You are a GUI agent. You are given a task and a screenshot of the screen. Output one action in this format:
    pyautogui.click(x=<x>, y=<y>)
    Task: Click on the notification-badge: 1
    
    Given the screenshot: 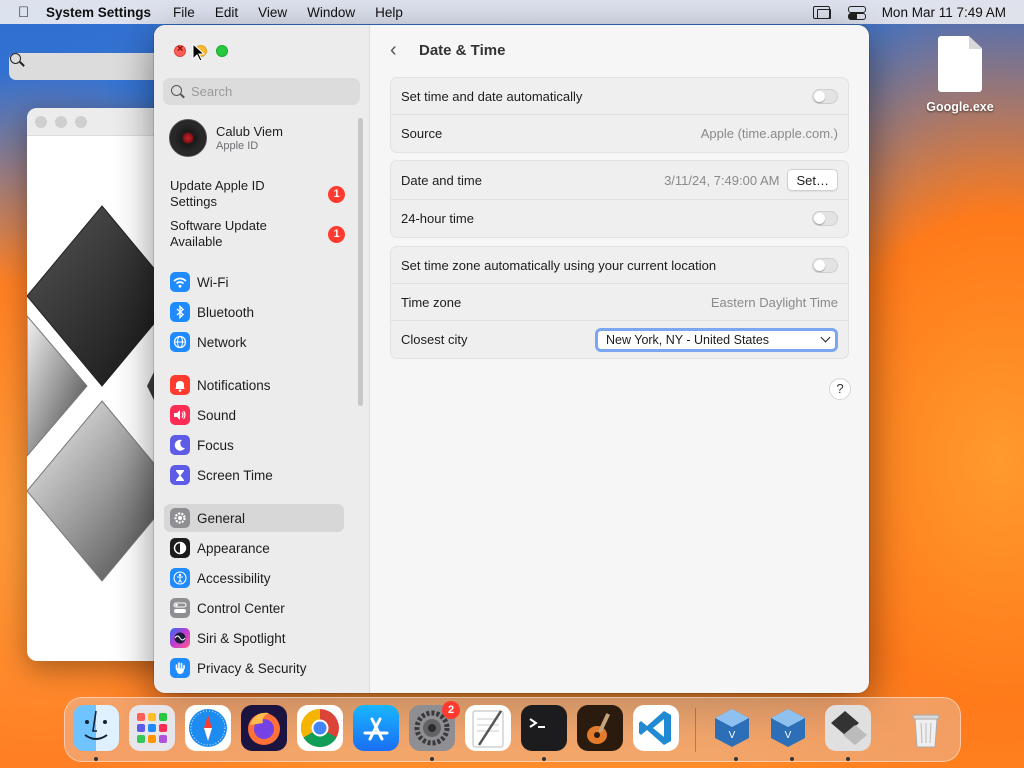 What is the action you would take?
    pyautogui.click(x=336, y=234)
    